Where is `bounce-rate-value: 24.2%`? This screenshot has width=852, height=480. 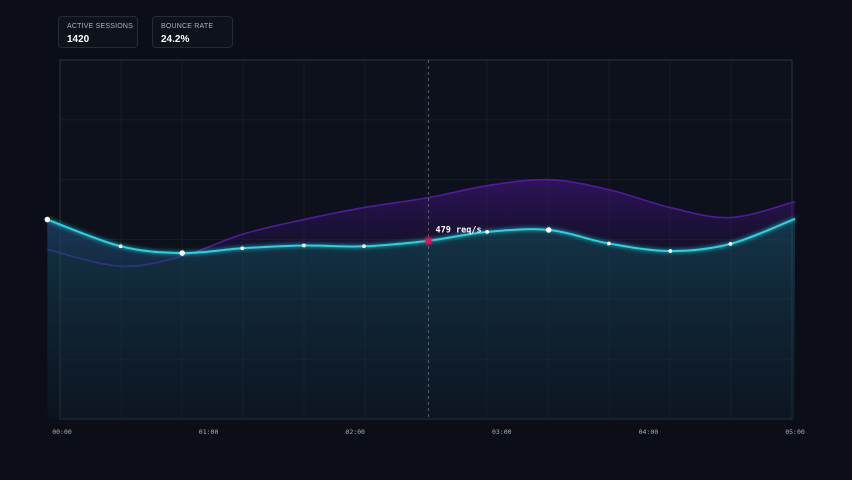
bounce-rate-value: 24.2% is located at coordinates (175, 39).